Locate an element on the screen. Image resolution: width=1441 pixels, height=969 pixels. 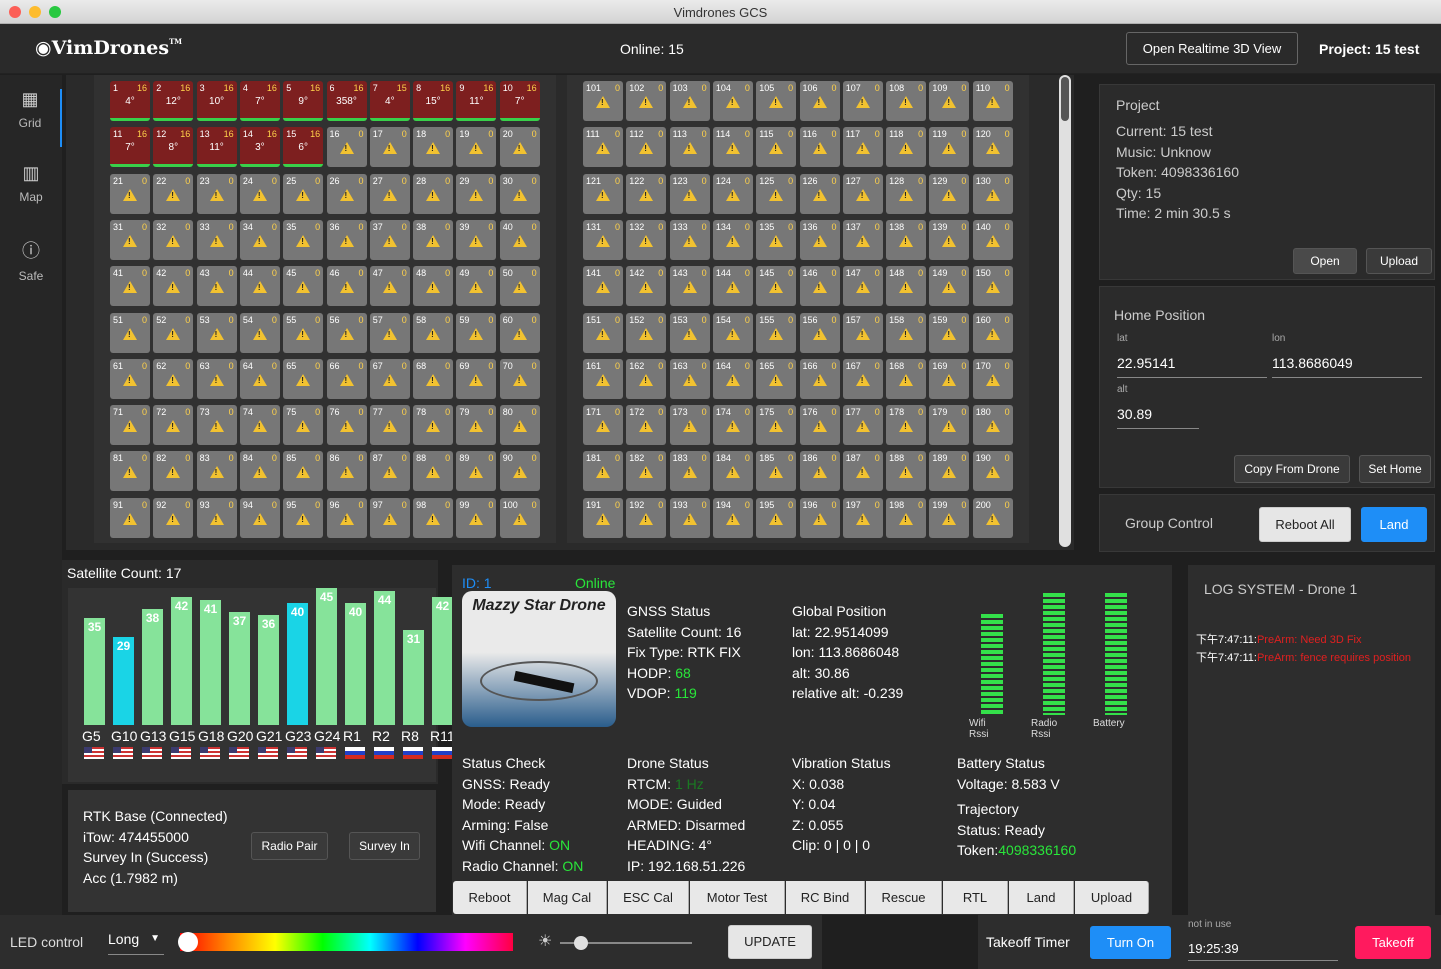
drone-cell: 67 0 is located at coordinates (389, 378).